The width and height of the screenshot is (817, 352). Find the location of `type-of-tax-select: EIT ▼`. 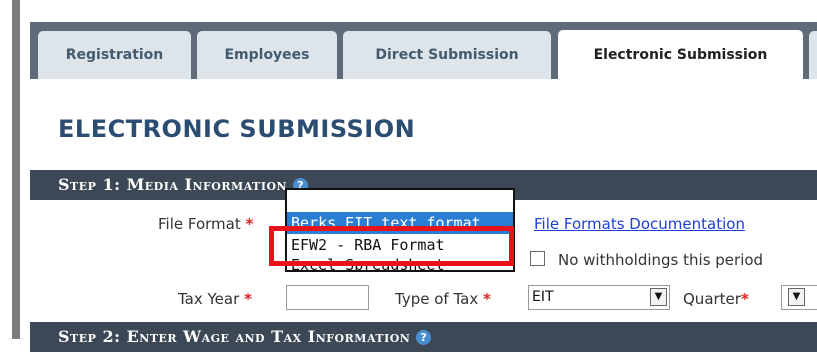

type-of-tax-select: EIT ▼ is located at coordinates (599, 297).